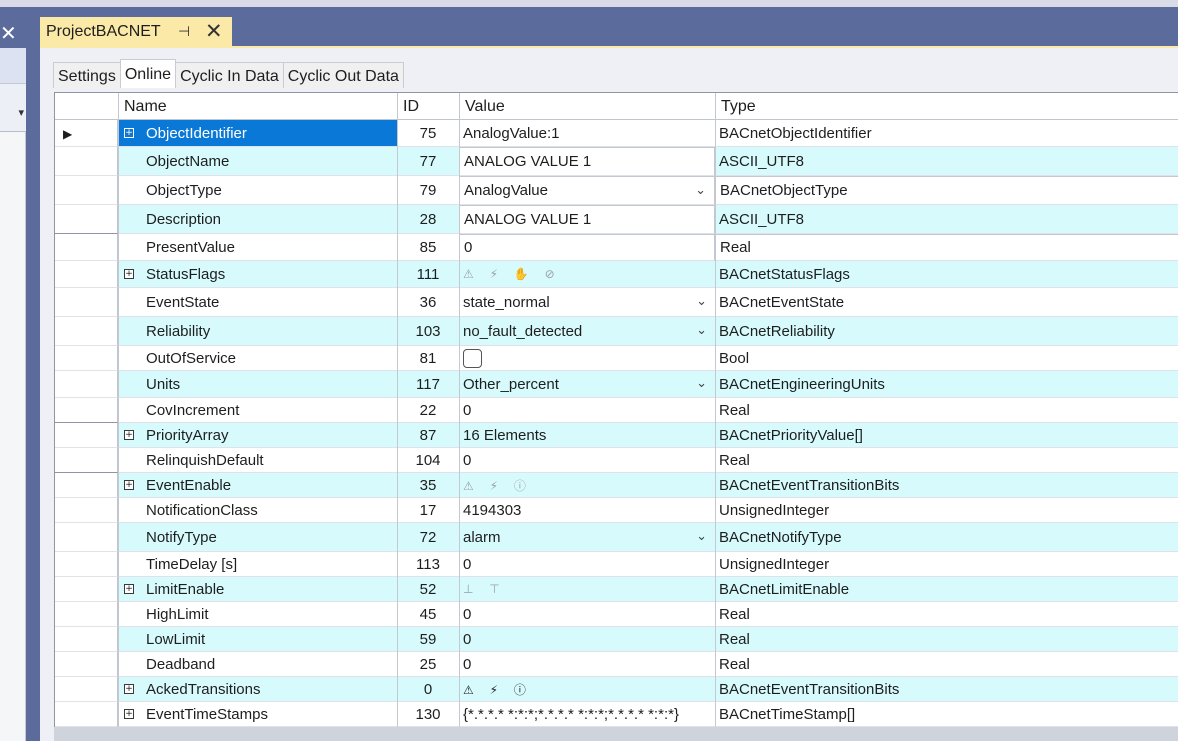 The width and height of the screenshot is (1178, 741). I want to click on name-cell: + ObjectIdentifier, so click(257, 133).